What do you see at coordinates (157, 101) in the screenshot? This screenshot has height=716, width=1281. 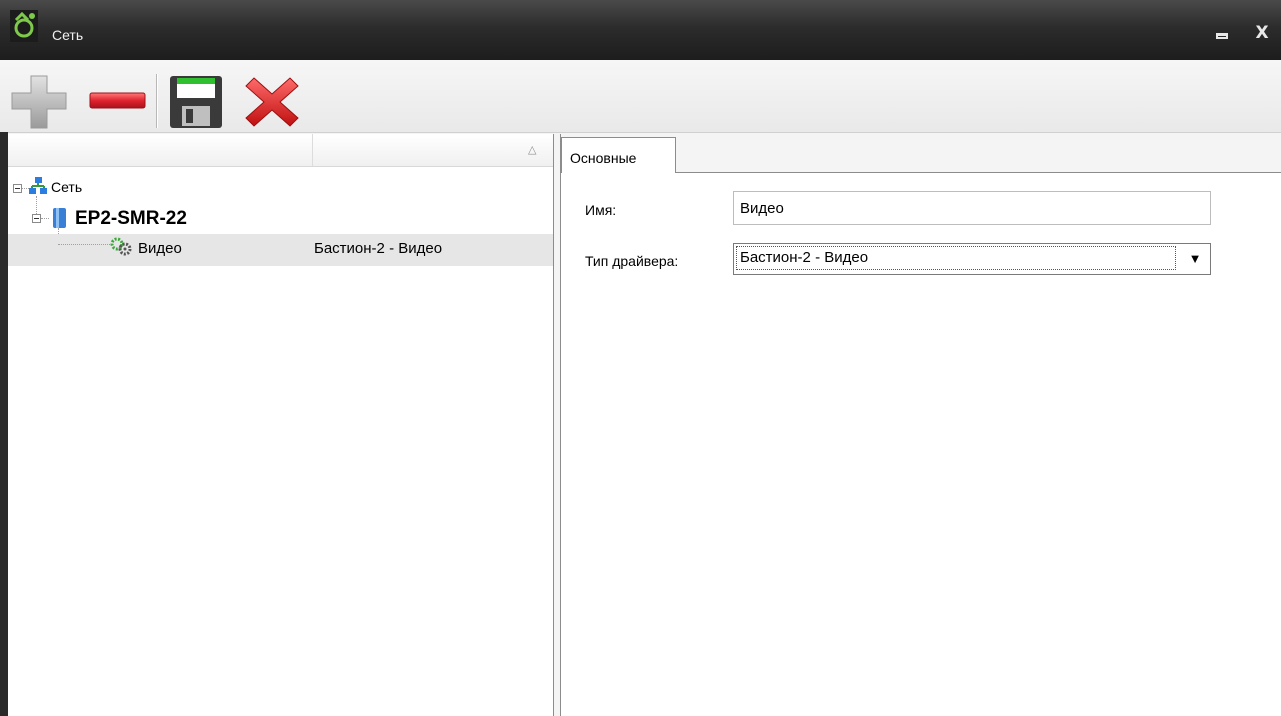 I see `toolbar-separator` at bounding box center [157, 101].